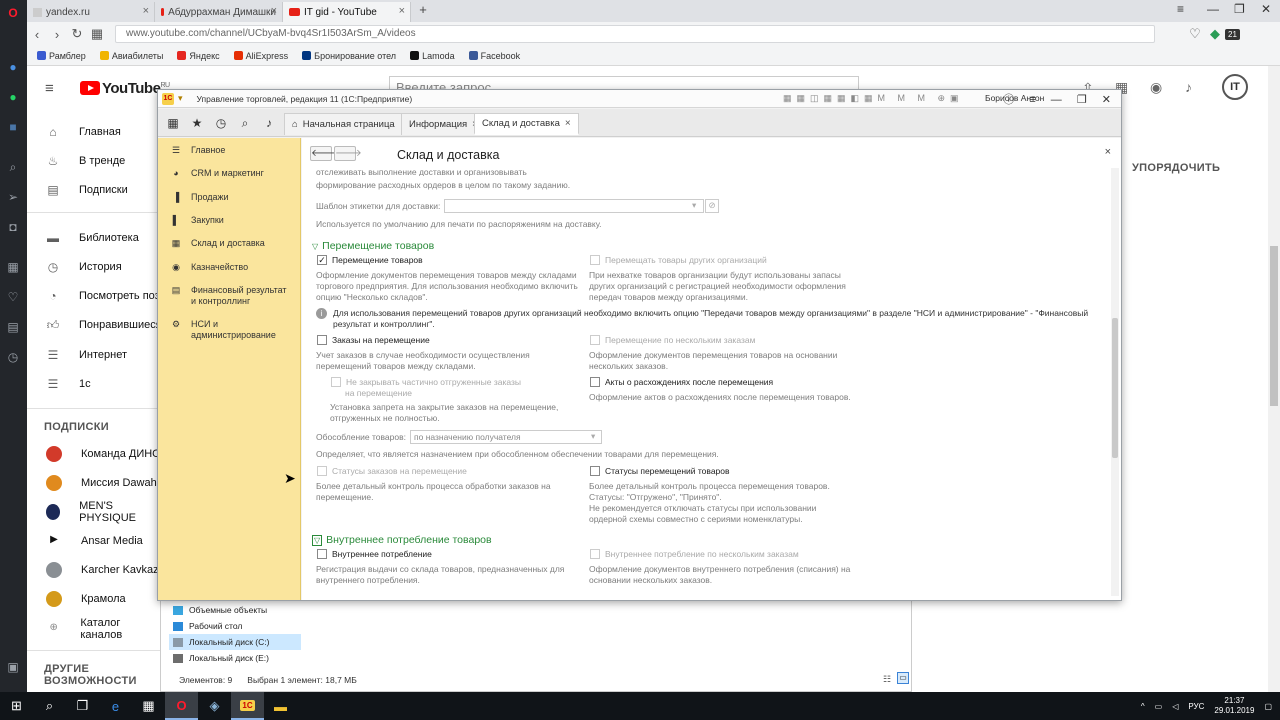  What do you see at coordinates (229, 220) in the screenshot?
I see `section-purchases: ▌ Закупки` at bounding box center [229, 220].